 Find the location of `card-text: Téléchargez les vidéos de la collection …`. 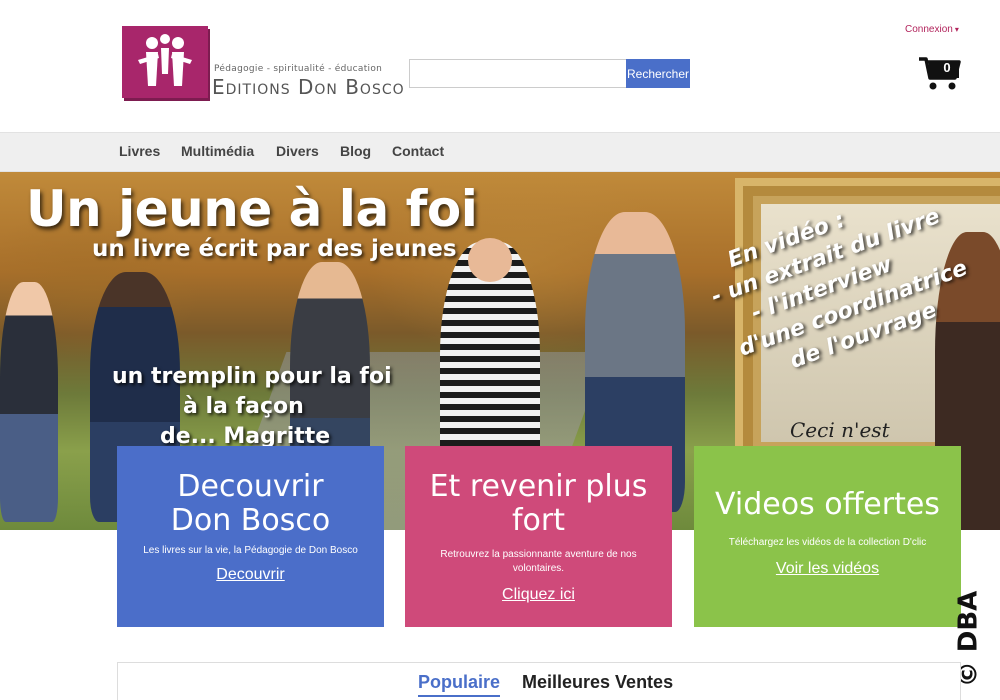

card-text: Téléchargez les vidéos de la collection … is located at coordinates (827, 542).